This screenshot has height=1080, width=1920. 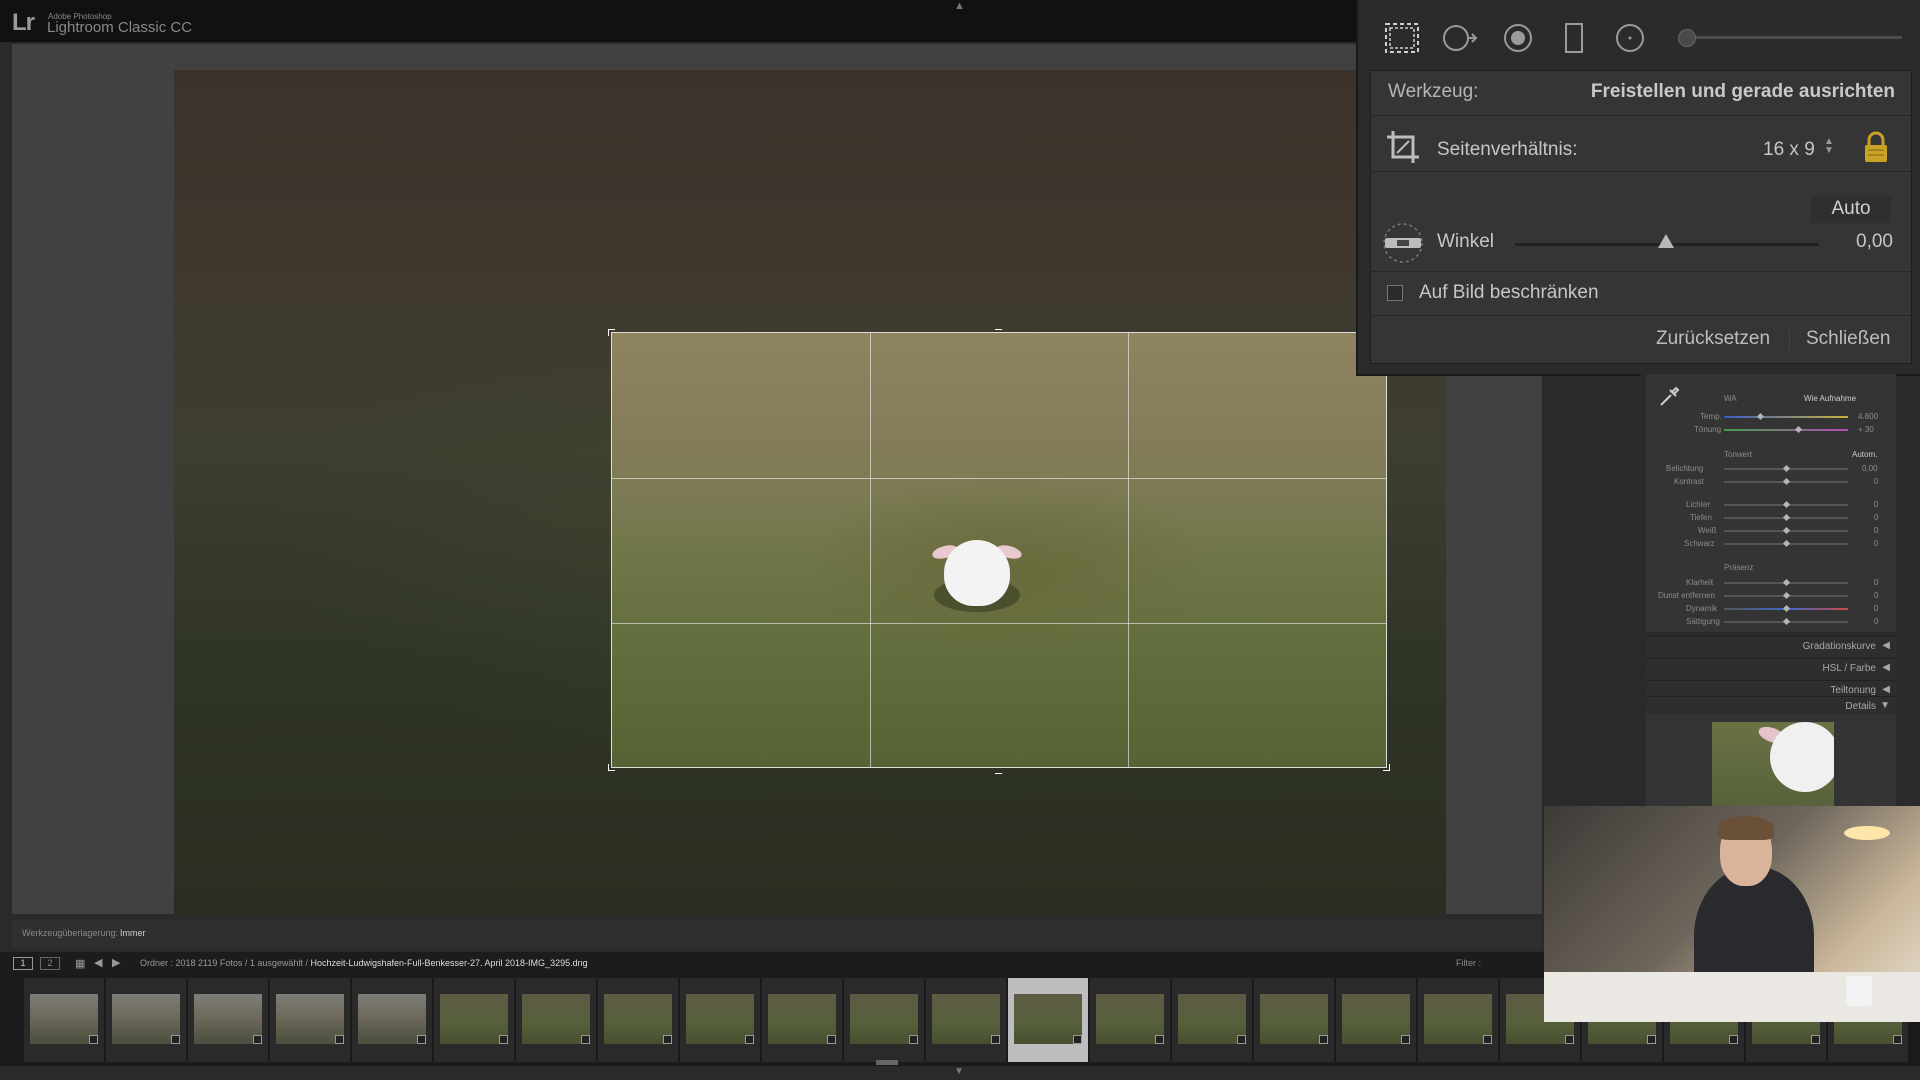 What do you see at coordinates (1048, 1020) in the screenshot?
I see `filmstrip-thumbnail-selected` at bounding box center [1048, 1020].